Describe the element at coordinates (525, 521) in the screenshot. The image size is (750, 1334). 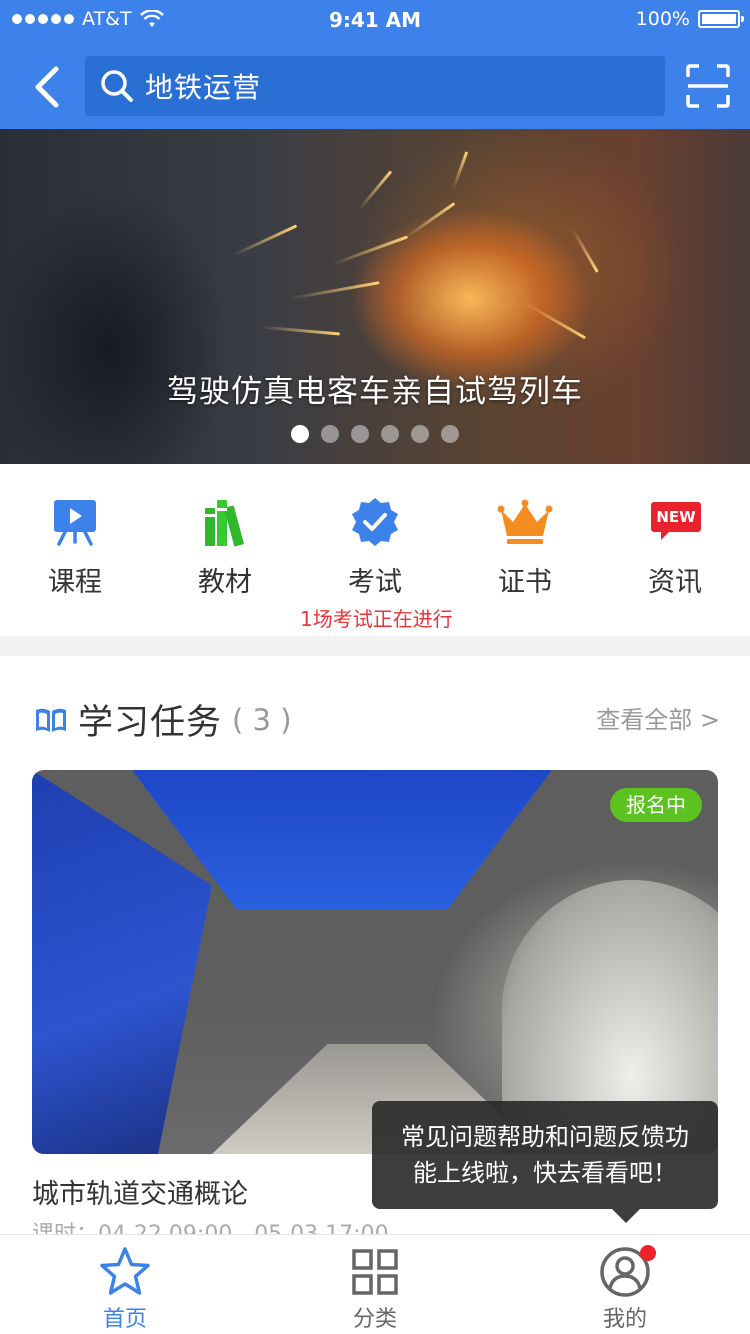
I see `crown-icon` at that location.